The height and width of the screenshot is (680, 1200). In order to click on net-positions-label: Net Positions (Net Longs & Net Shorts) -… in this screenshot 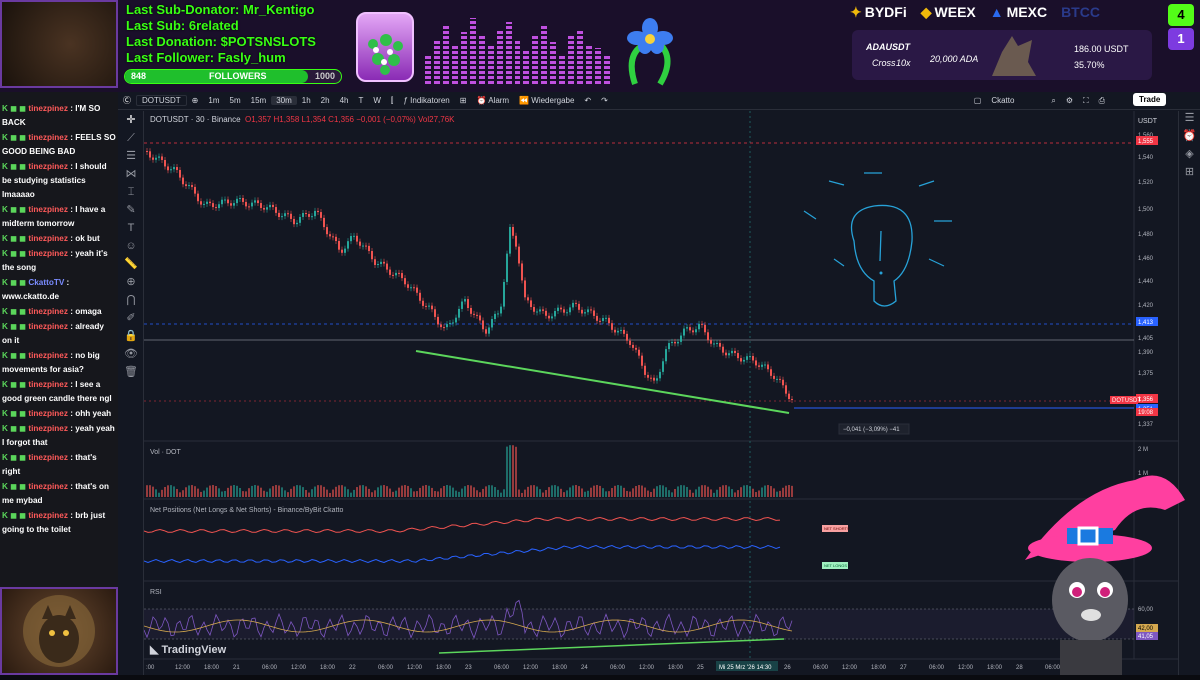, I will do `click(247, 510)`.